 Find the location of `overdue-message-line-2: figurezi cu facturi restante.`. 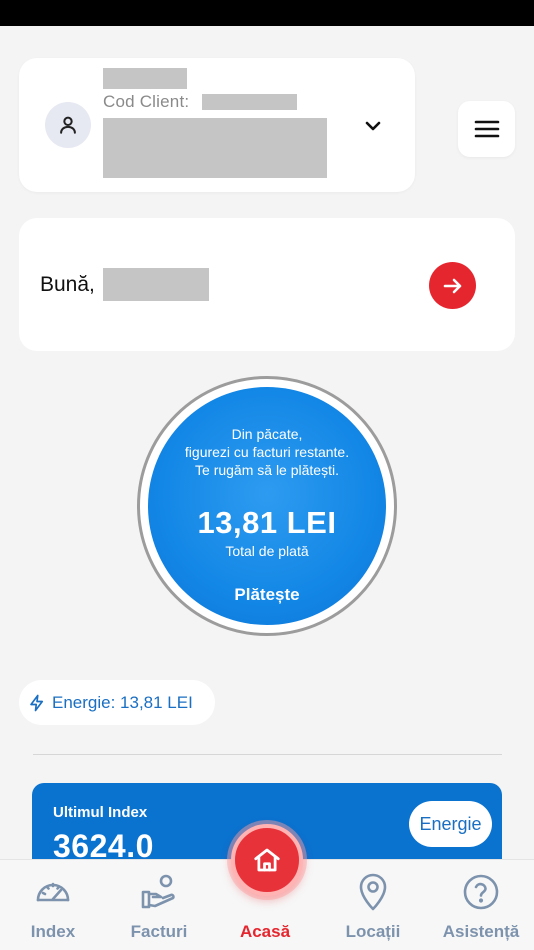

overdue-message-line-2: figurezi cu facturi restante. is located at coordinates (267, 452).